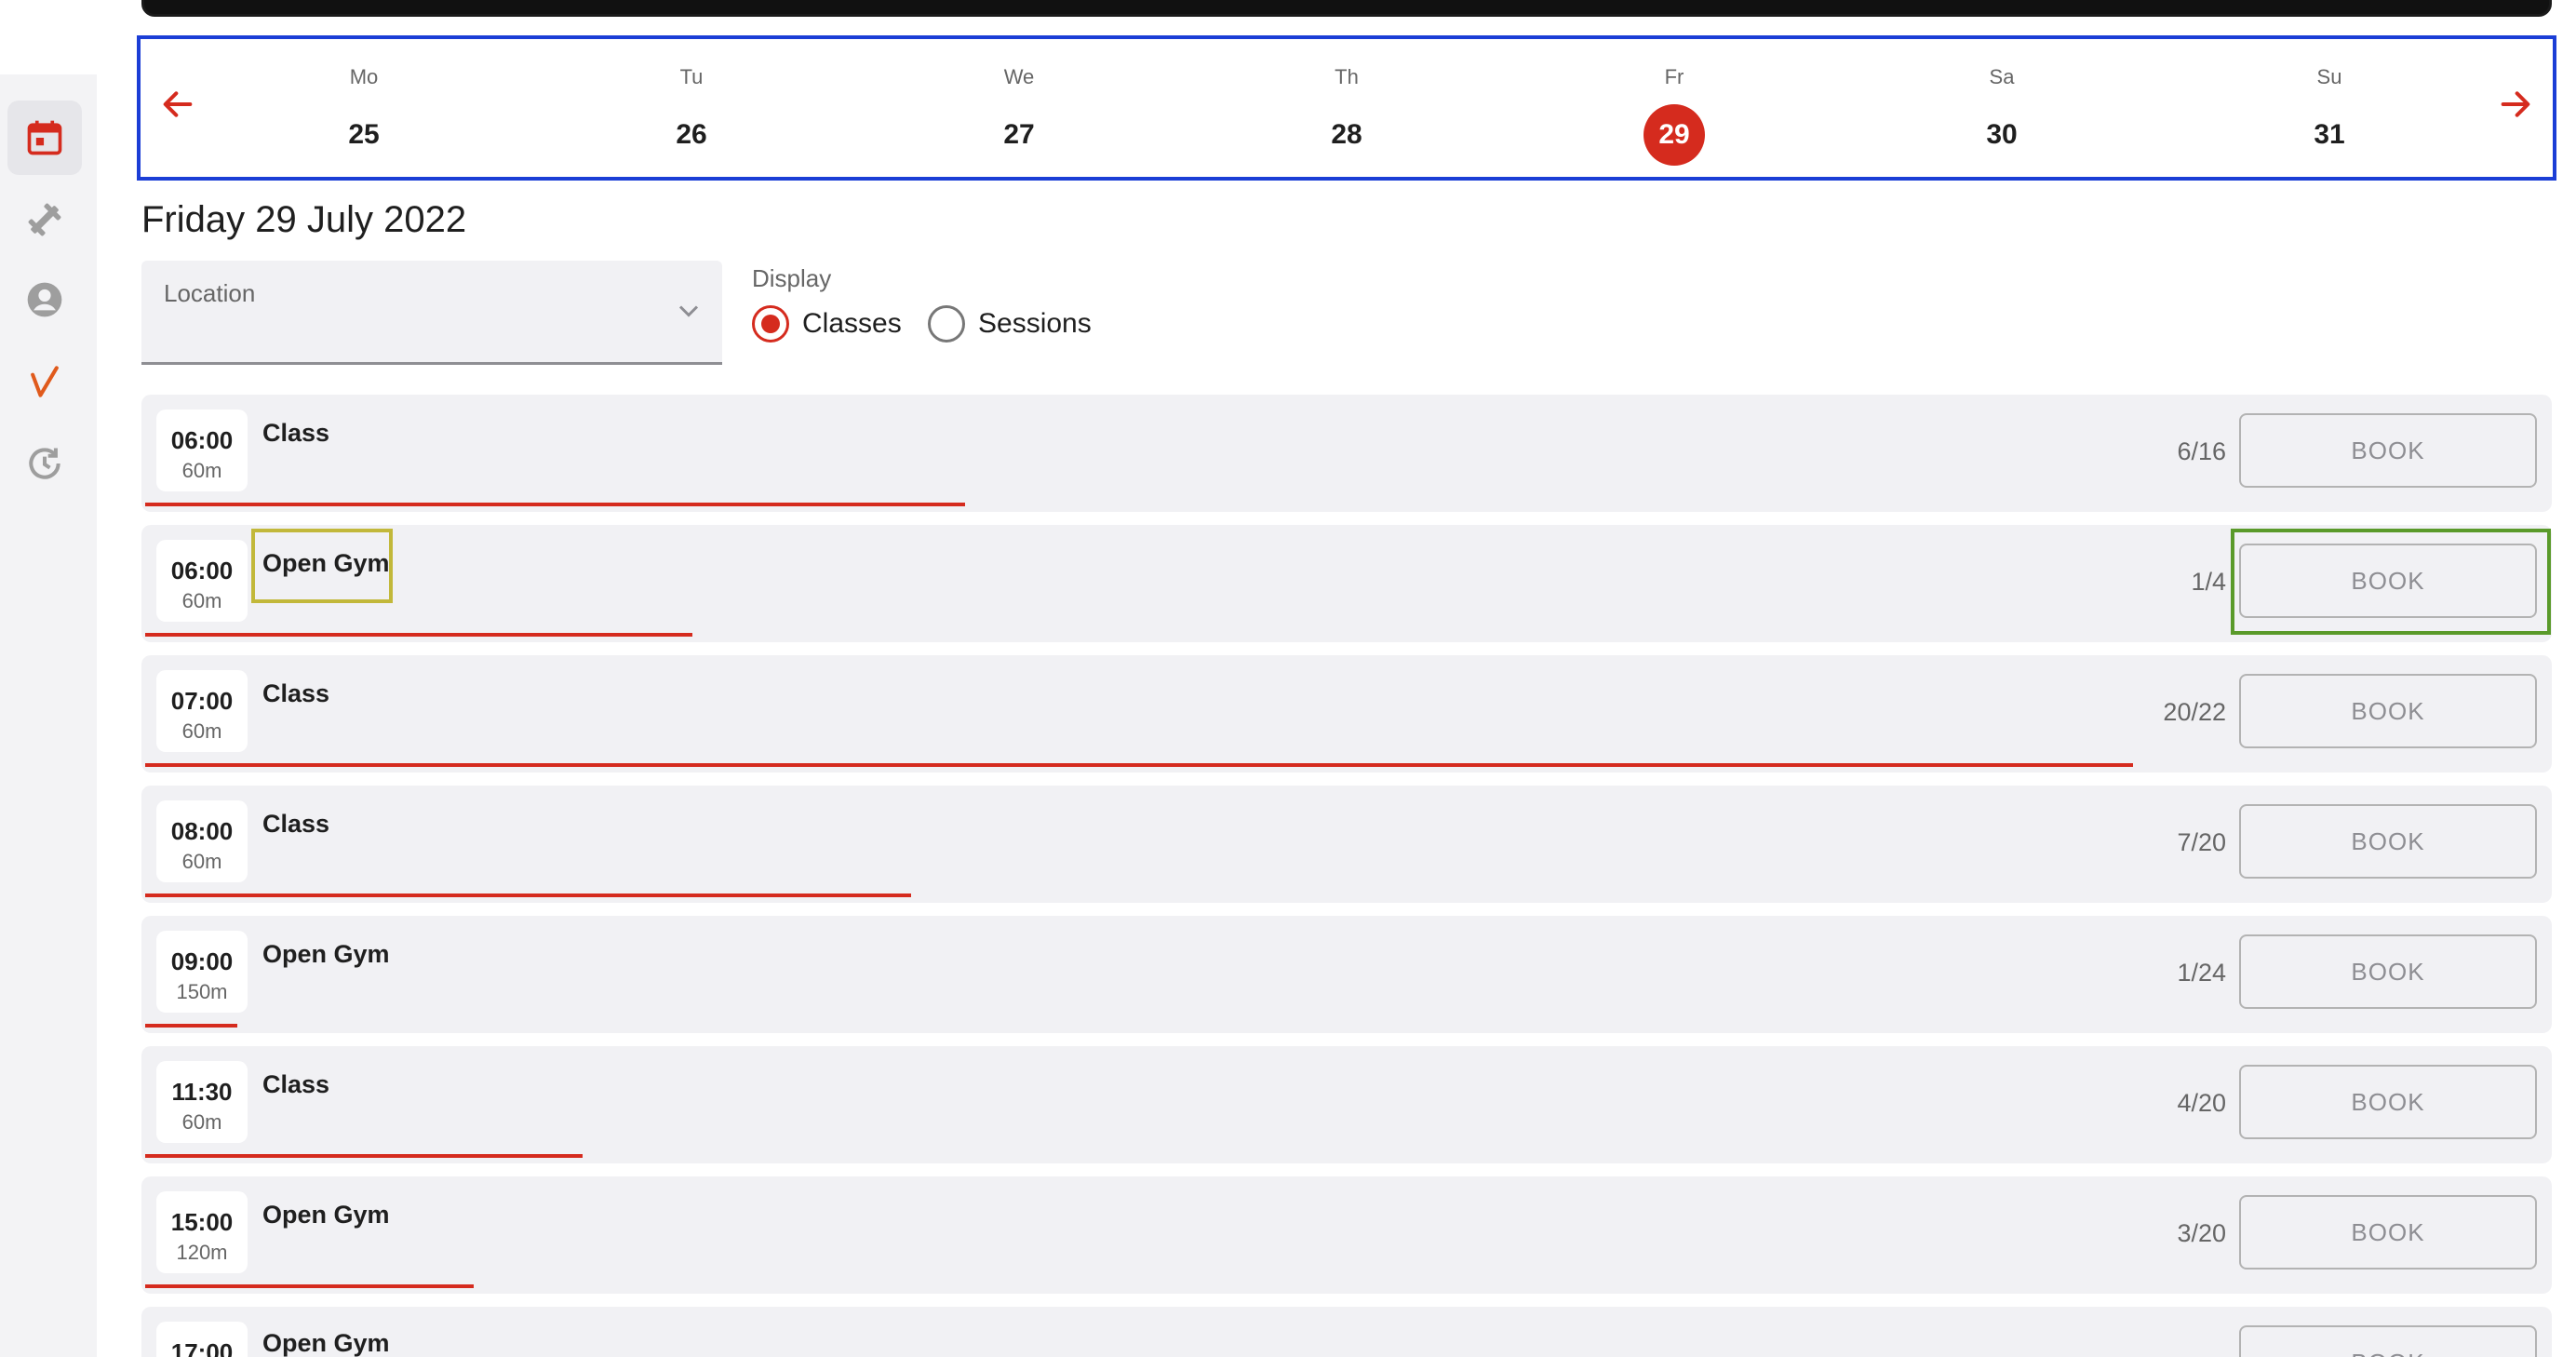  I want to click on schedule-row: 06:00 60m Class 6/16 BOOK, so click(1346, 453).